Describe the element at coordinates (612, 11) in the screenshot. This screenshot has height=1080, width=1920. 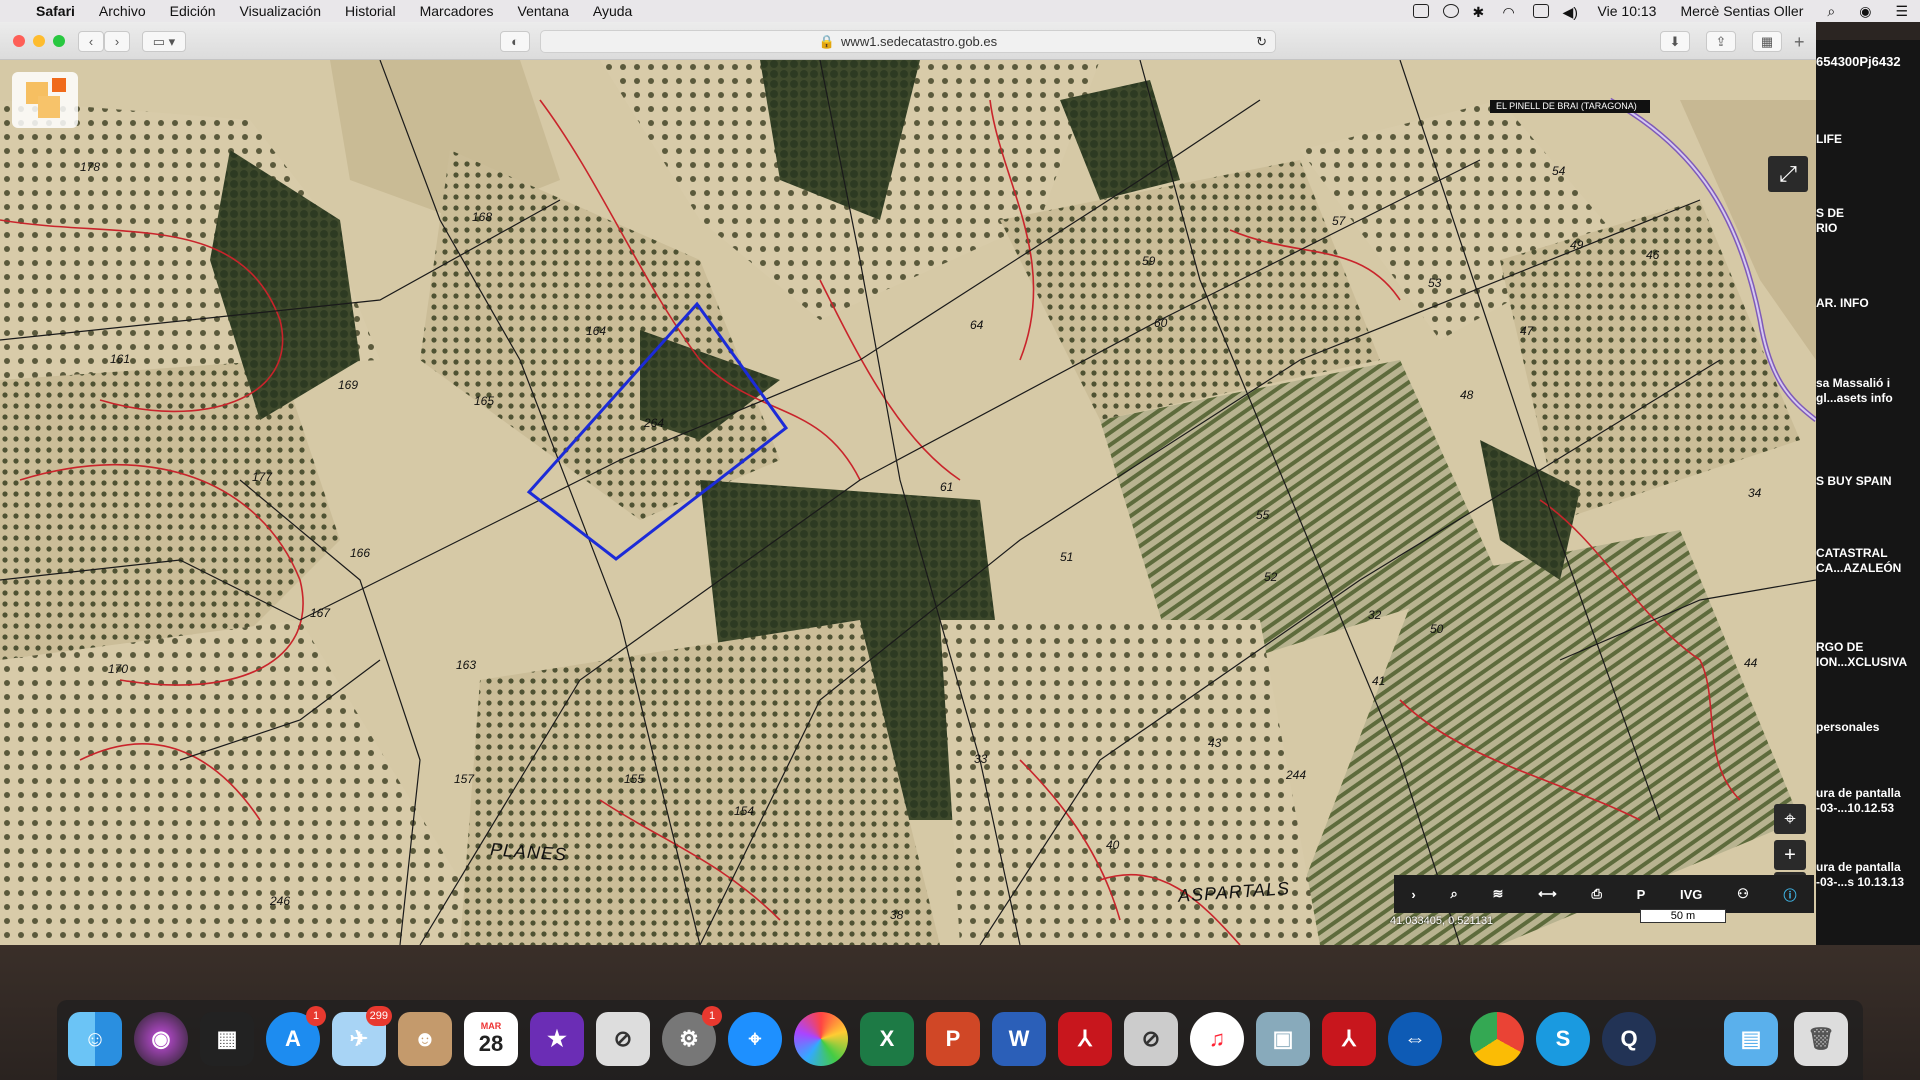
I see `menu-ayuda: Ayuda` at that location.